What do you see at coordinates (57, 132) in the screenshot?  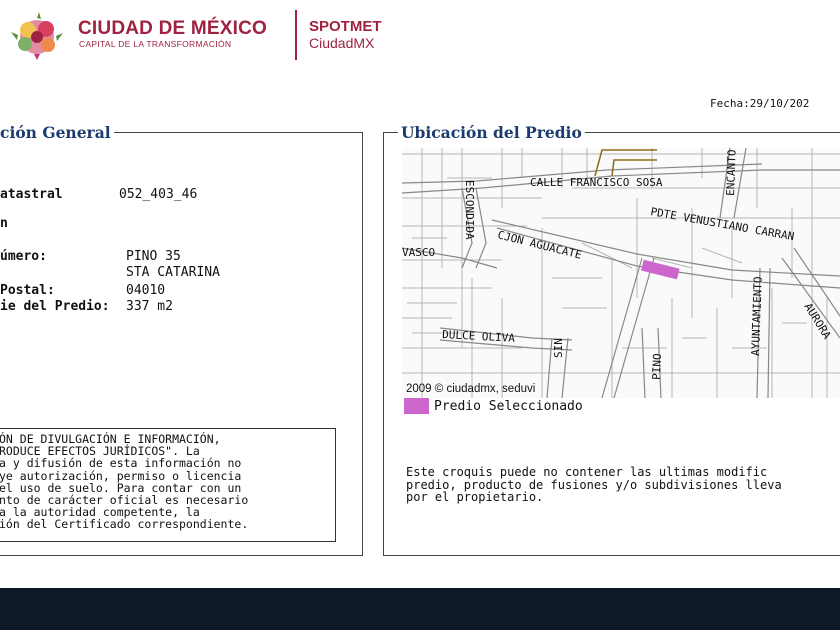 I see `general-info-title: ción General` at bounding box center [57, 132].